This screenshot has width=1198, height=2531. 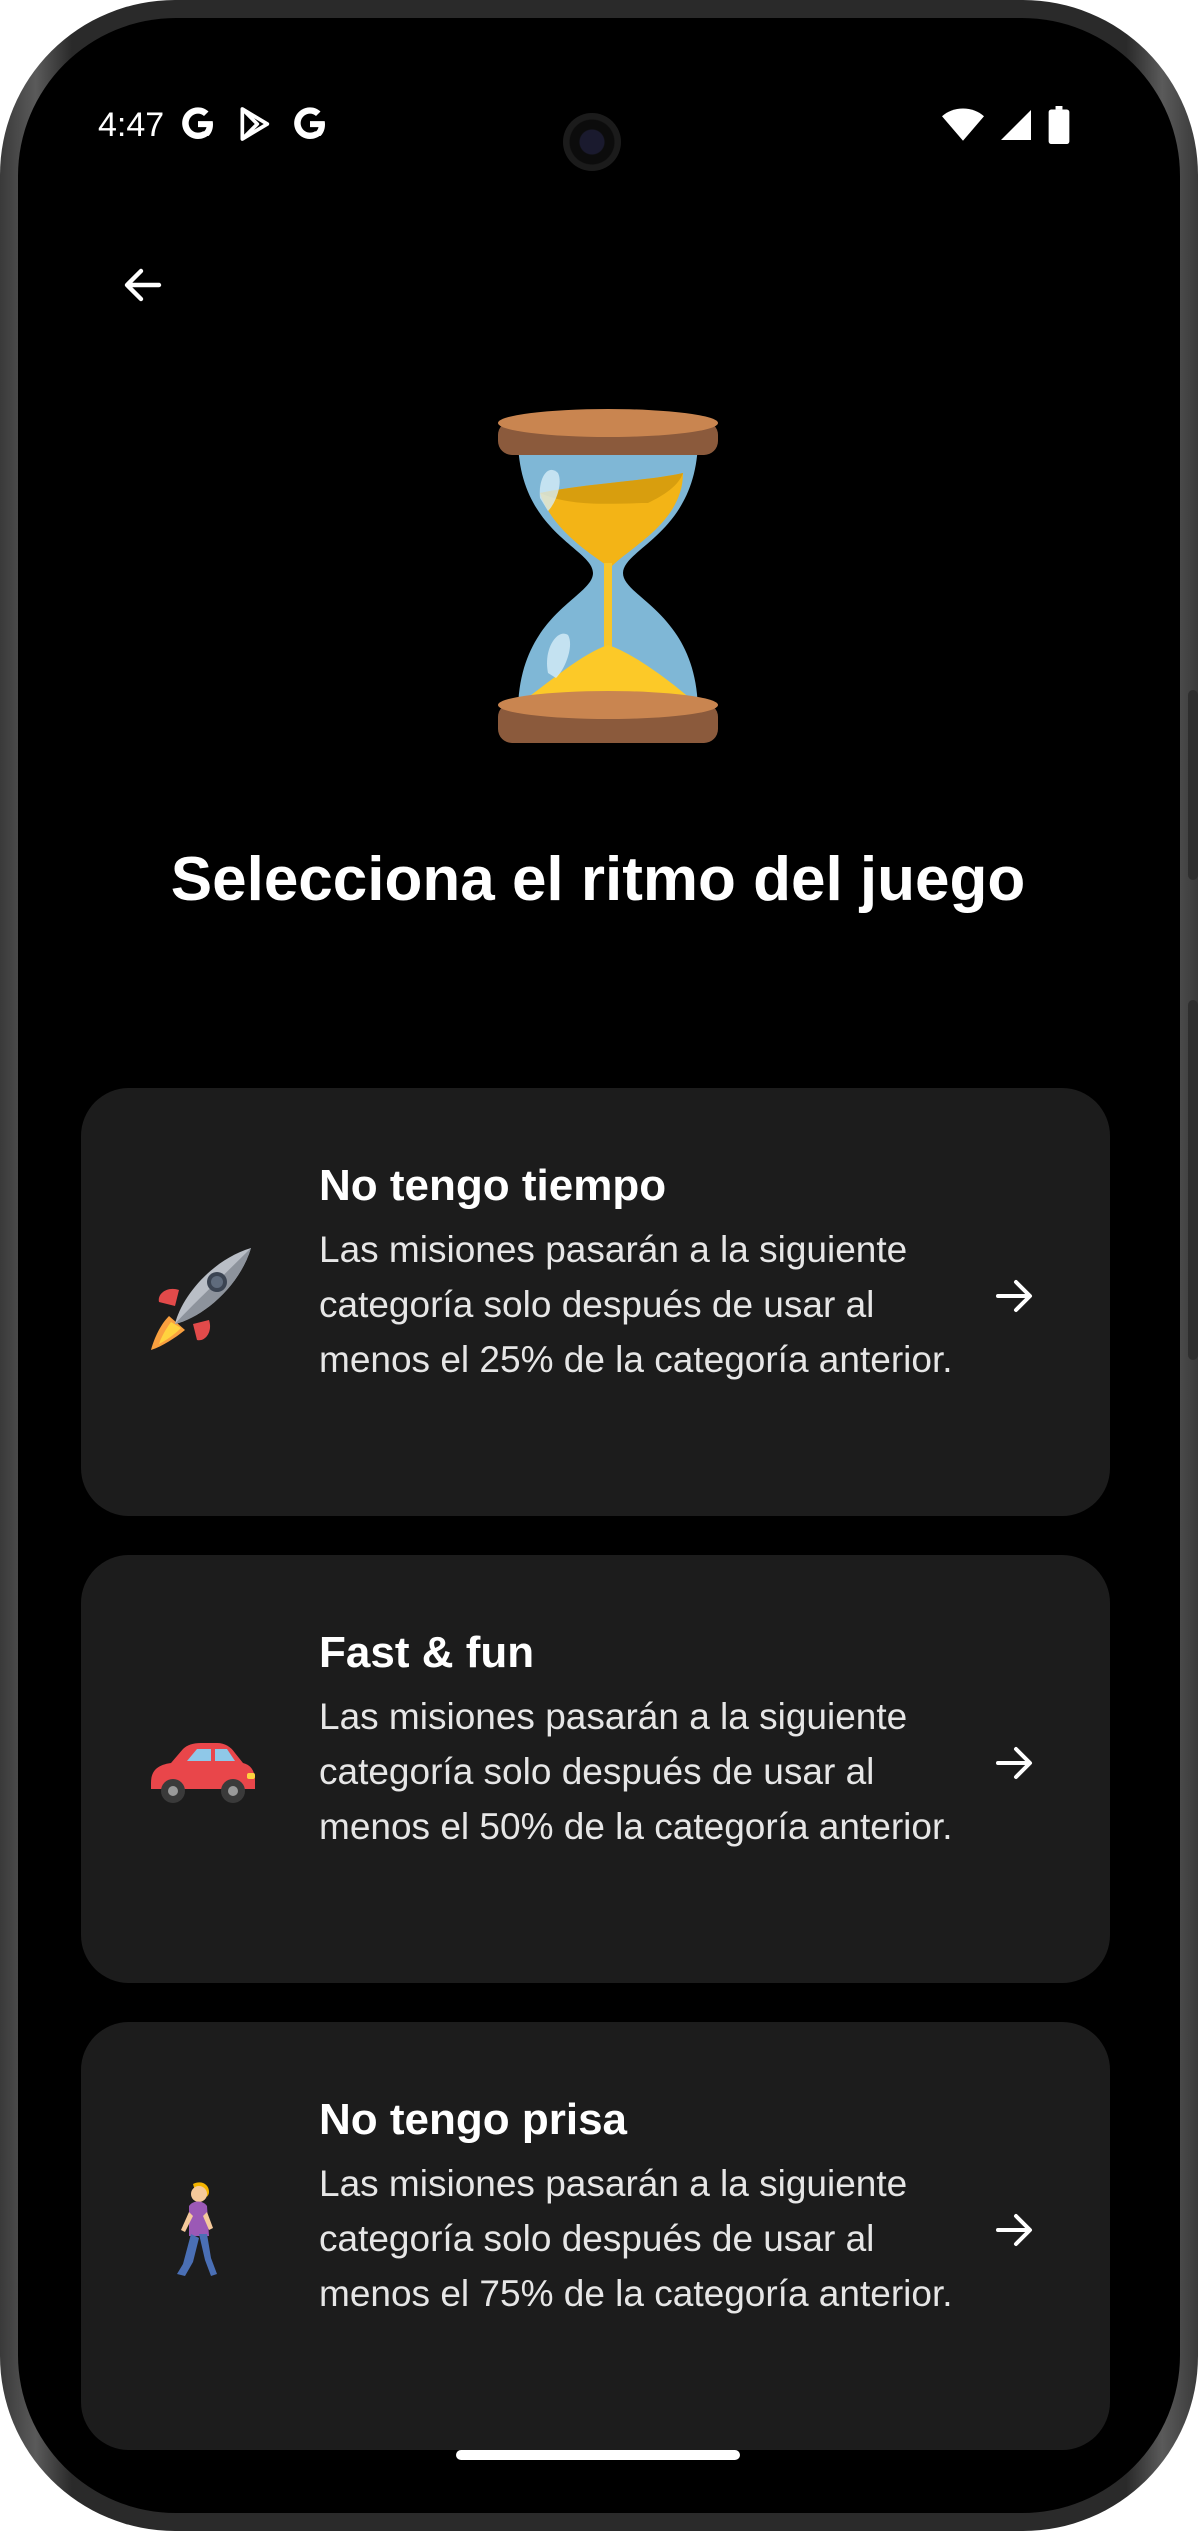 I want to click on battery-icon, so click(x=1059, y=125).